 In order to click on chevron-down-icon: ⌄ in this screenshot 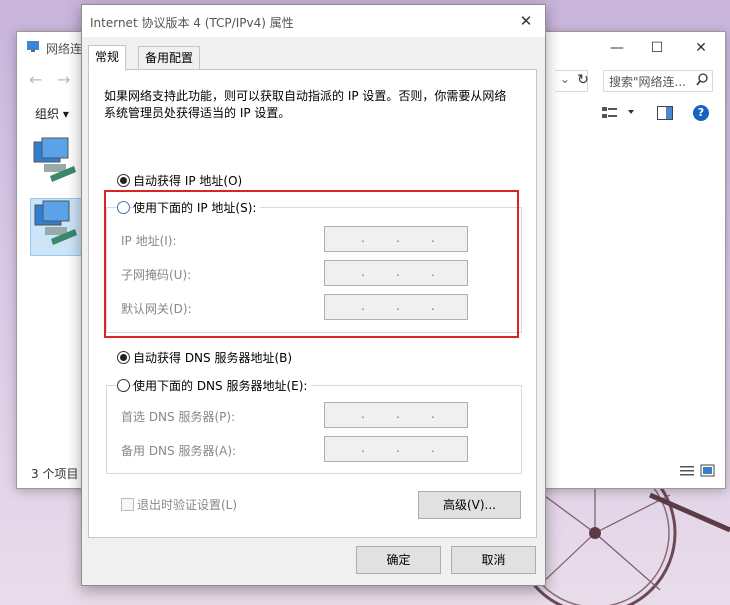, I will do `click(565, 79)`.